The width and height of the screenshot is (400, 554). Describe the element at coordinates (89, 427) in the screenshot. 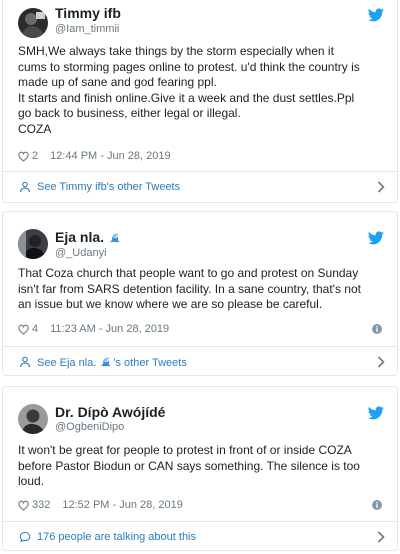

I see `author-handle: @OgbeniDipo` at that location.